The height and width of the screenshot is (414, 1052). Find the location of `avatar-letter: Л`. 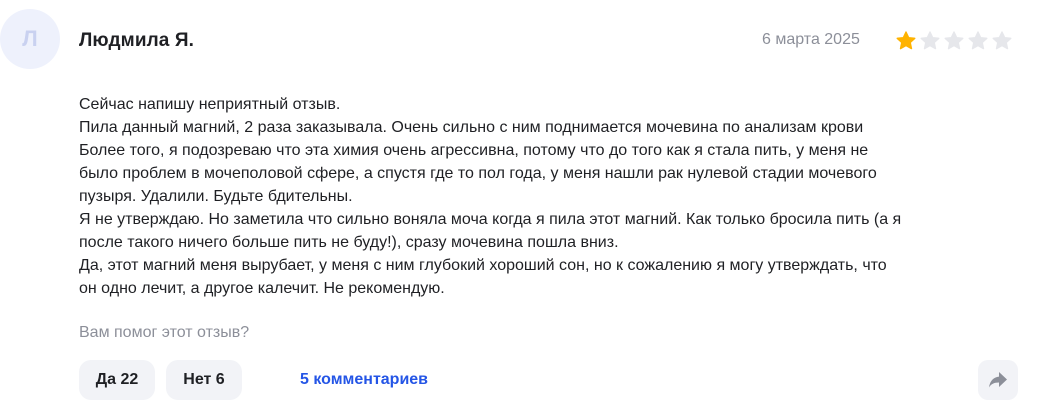

avatar-letter: Л is located at coordinates (30, 38).